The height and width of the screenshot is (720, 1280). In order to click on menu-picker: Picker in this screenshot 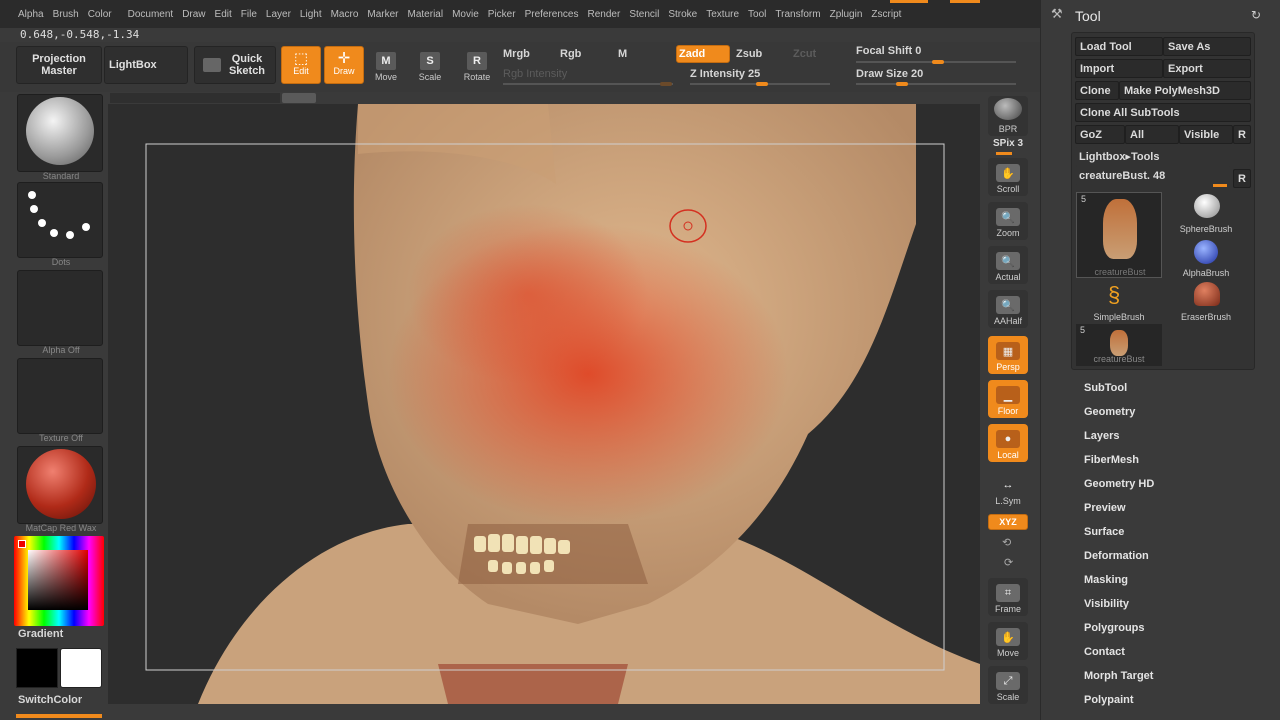, I will do `click(502, 14)`.